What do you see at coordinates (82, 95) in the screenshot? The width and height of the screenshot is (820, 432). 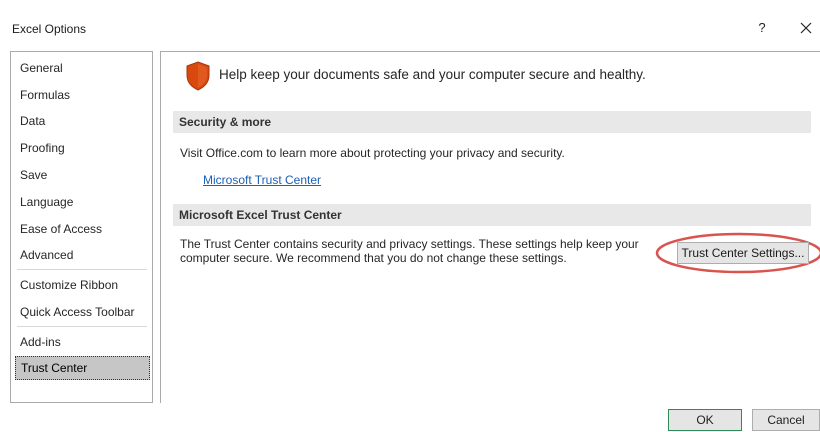 I see `sidebar-item-formulas: Formulas` at bounding box center [82, 95].